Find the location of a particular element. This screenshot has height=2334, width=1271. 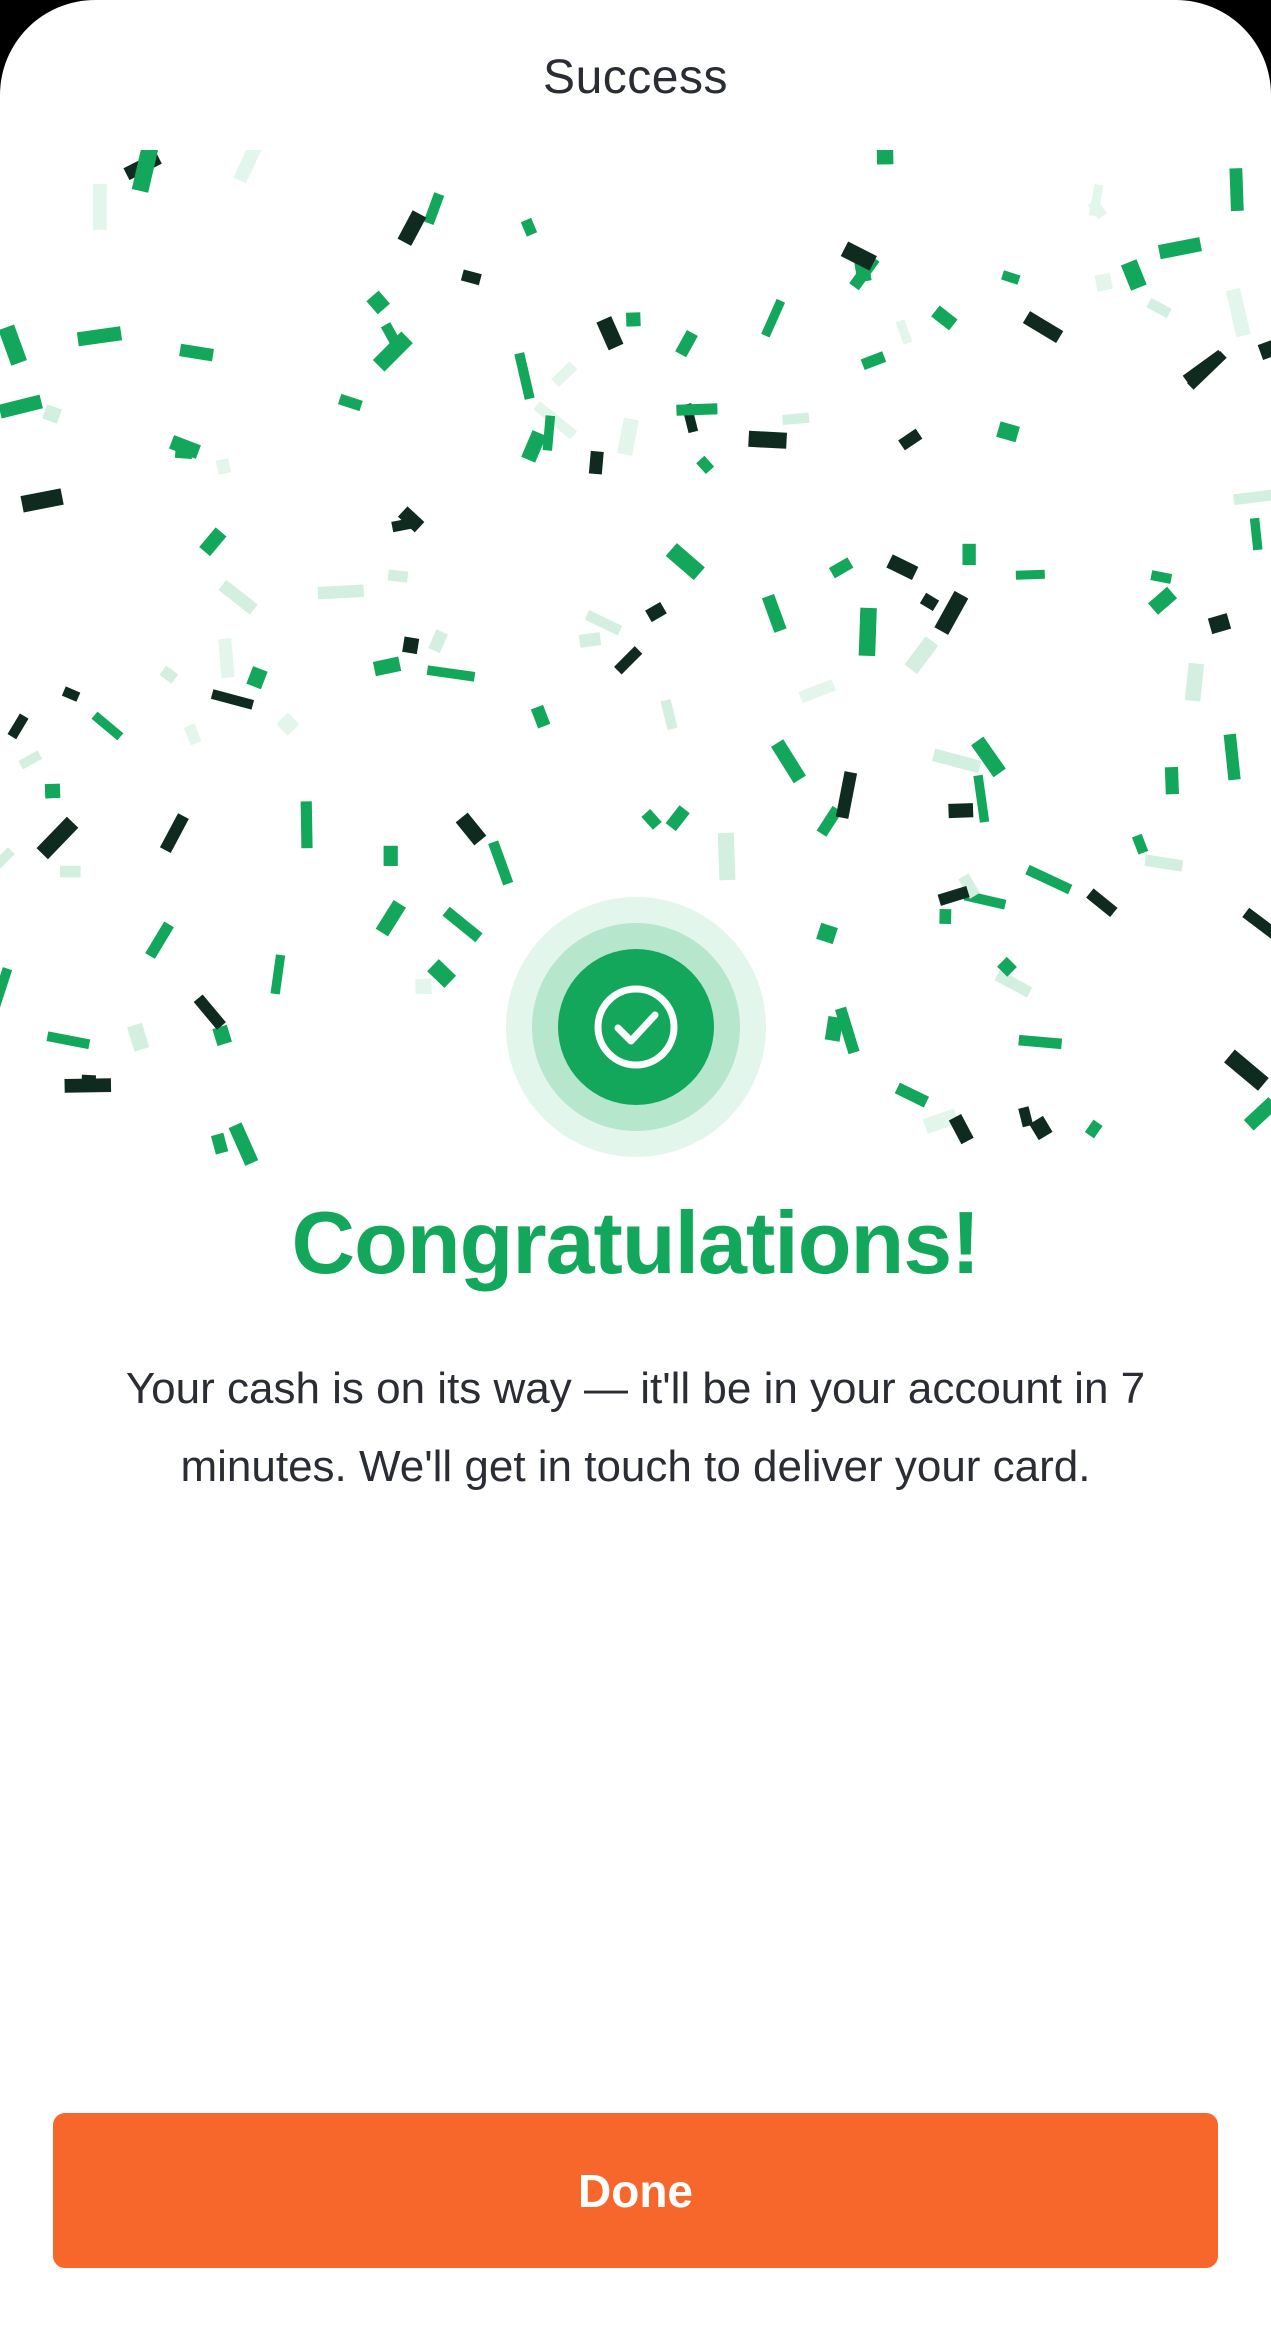

done-button: Done is located at coordinates (635, 2190).